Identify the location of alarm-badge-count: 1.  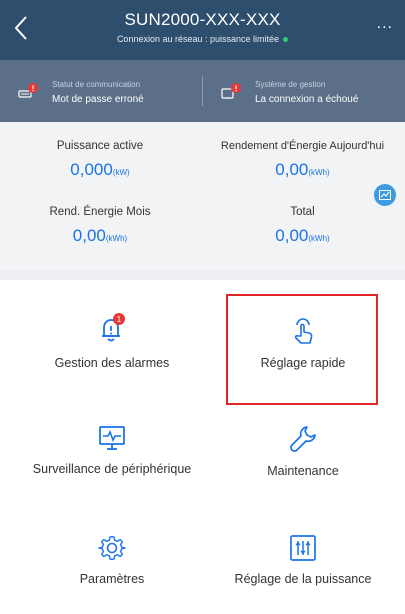
(119, 319).